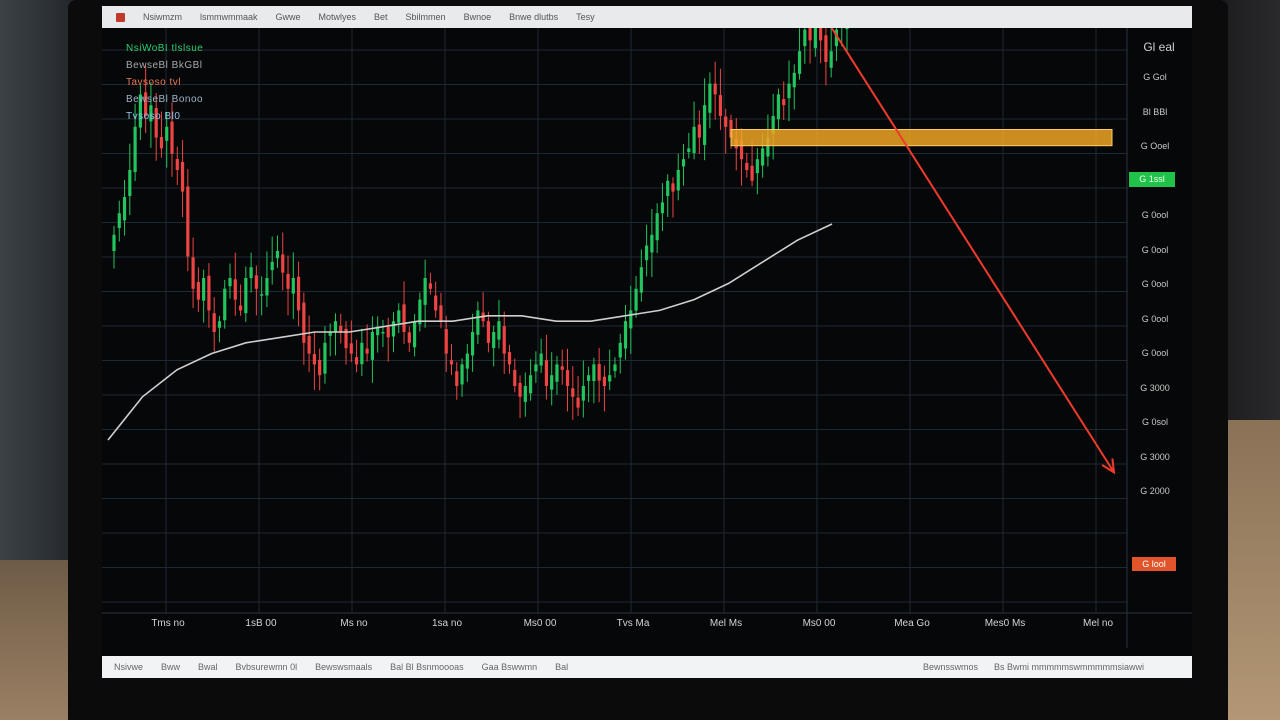 This screenshot has width=1280, height=720. Describe the element at coordinates (533, 17) in the screenshot. I see `menu-item: Bnwe dlutbs` at that location.